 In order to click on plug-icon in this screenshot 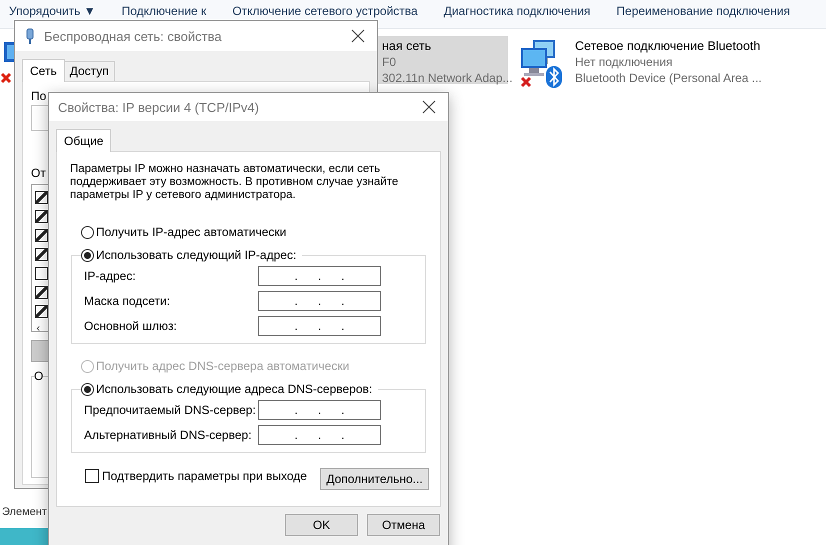, I will do `click(30, 36)`.